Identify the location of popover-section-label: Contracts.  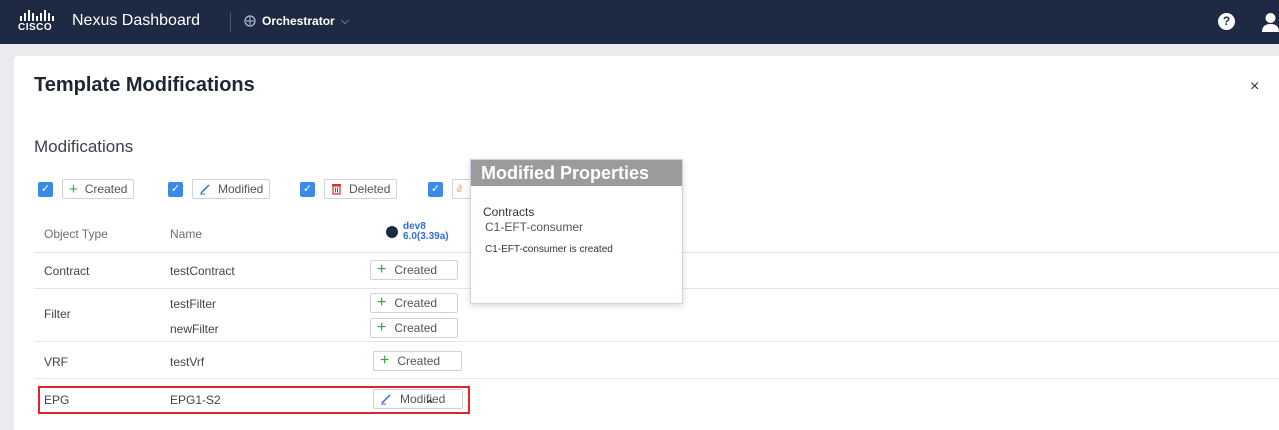
(509, 212).